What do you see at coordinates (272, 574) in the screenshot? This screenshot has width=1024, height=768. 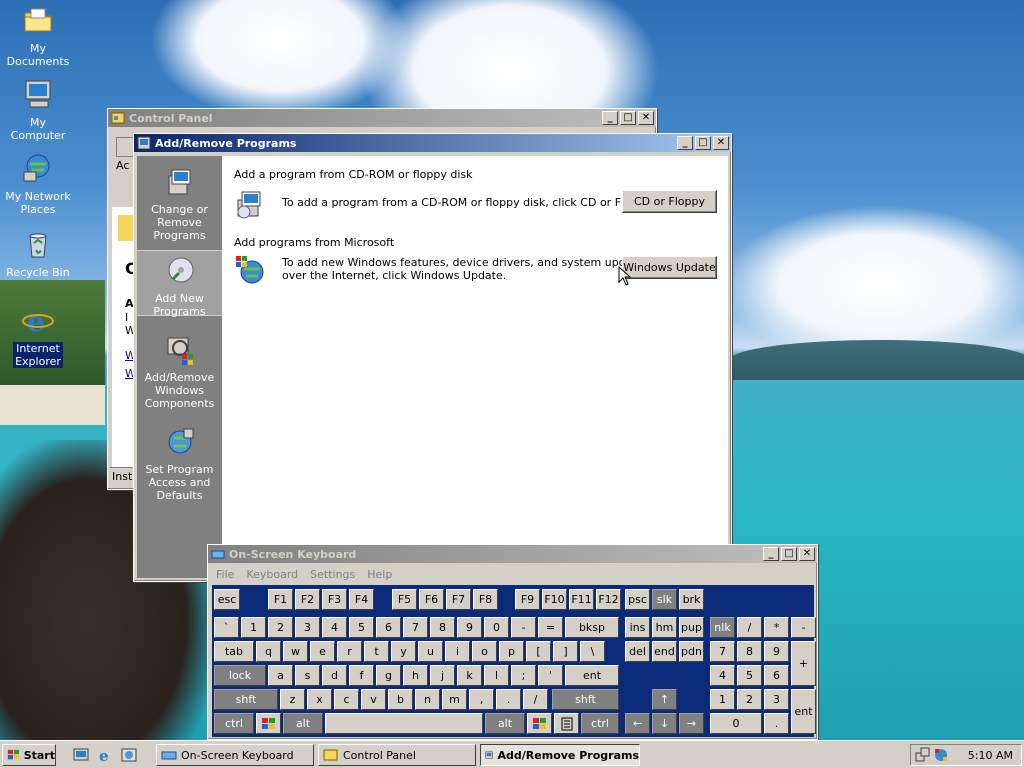 I see `menu-keyboard: Keyboard` at bounding box center [272, 574].